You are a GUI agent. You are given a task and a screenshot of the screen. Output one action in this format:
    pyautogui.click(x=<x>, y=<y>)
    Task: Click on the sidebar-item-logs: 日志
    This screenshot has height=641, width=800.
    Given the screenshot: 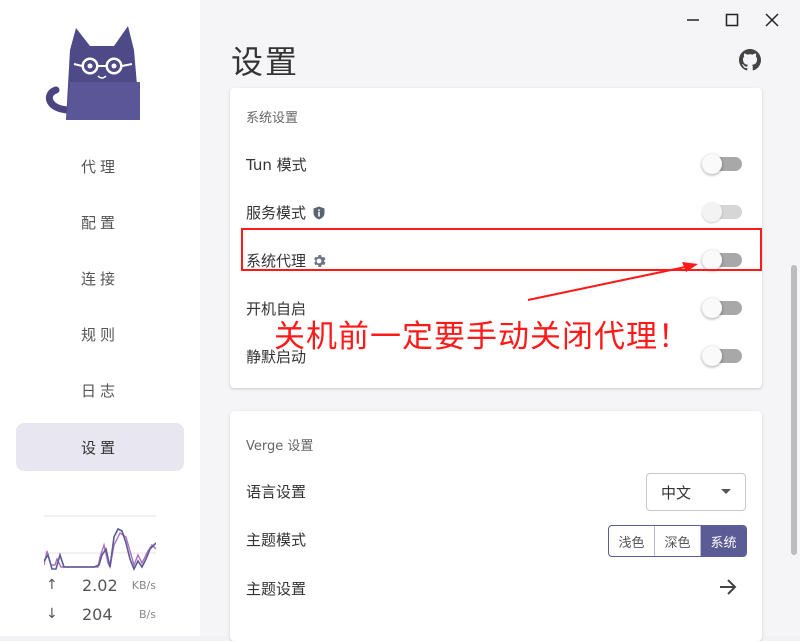 What is the action you would take?
    pyautogui.click(x=100, y=390)
    